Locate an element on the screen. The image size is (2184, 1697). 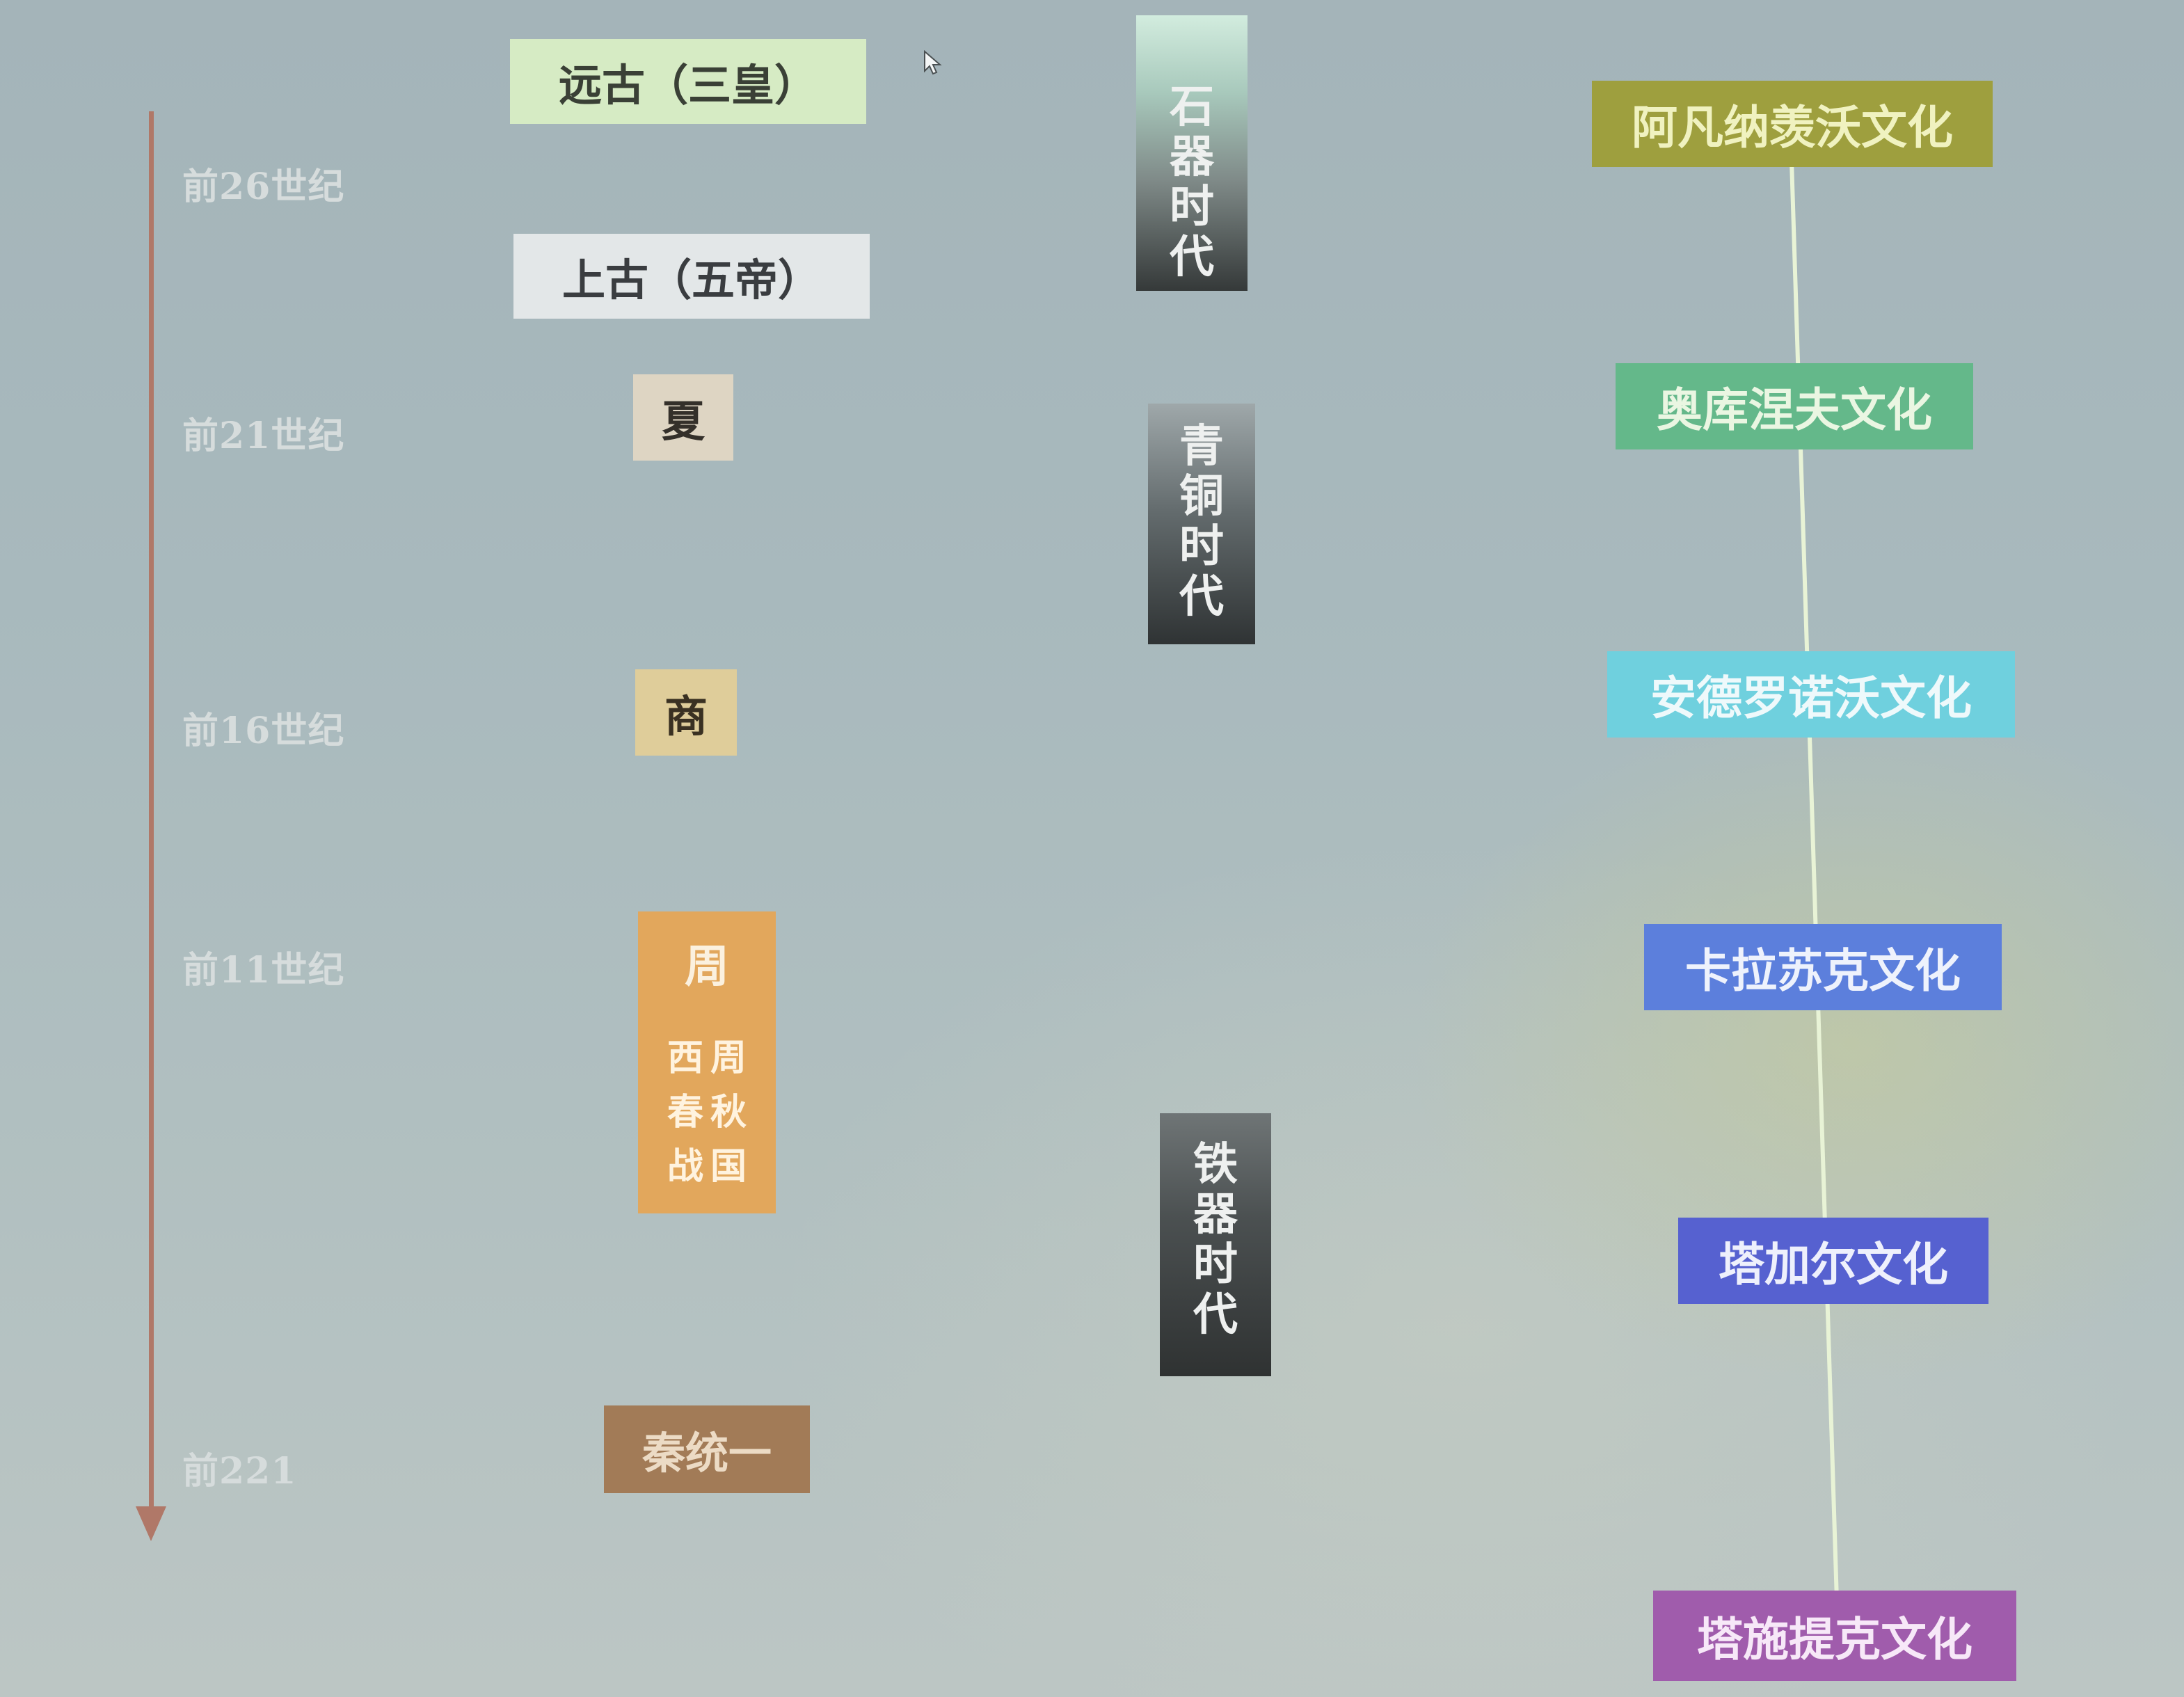
culture-box-tagar: 塔加尔文化 is located at coordinates (1833, 1261).